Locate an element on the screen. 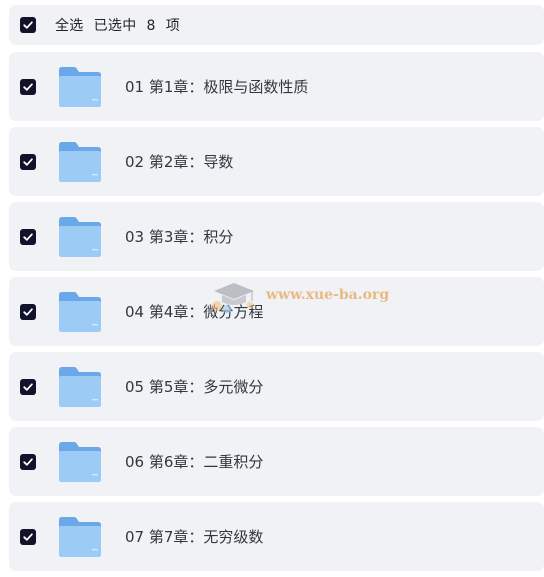 This screenshot has width=544, height=577. file-row: 07 第7章：无穷级数 is located at coordinates (276, 536).